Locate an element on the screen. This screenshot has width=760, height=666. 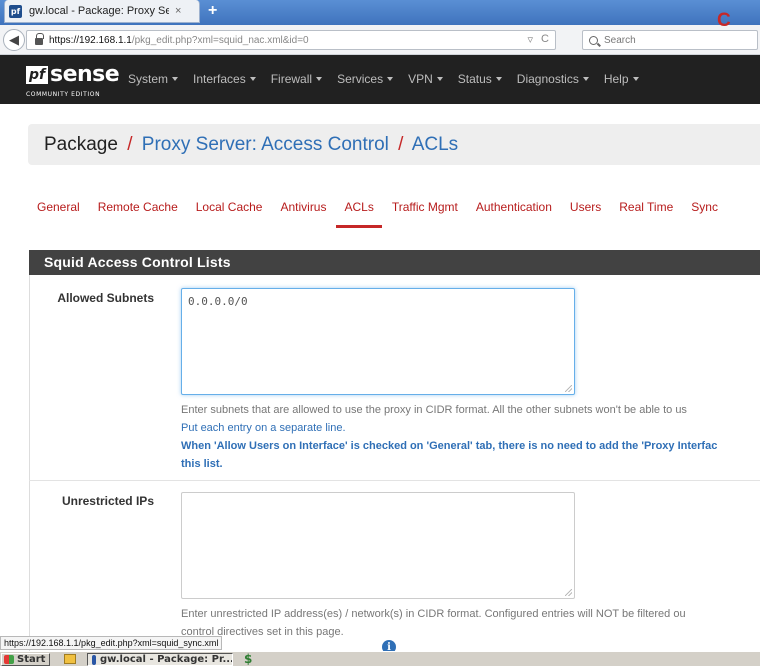
windows-logo-icon is located at coordinates (9, 659).